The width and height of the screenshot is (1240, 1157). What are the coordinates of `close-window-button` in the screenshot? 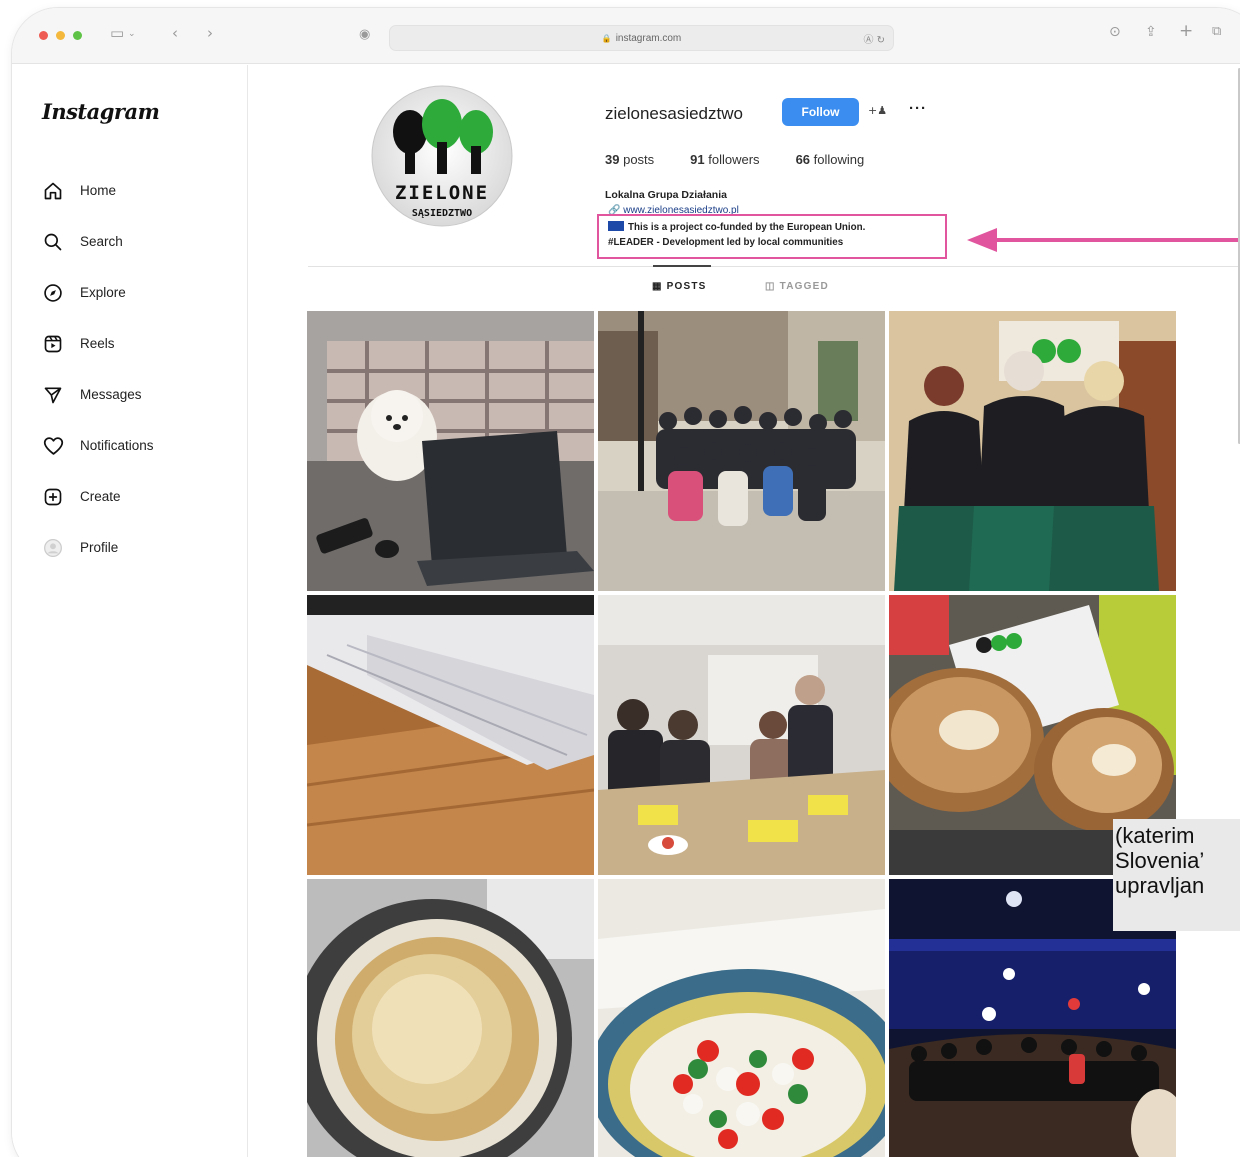 It's located at (43, 35).